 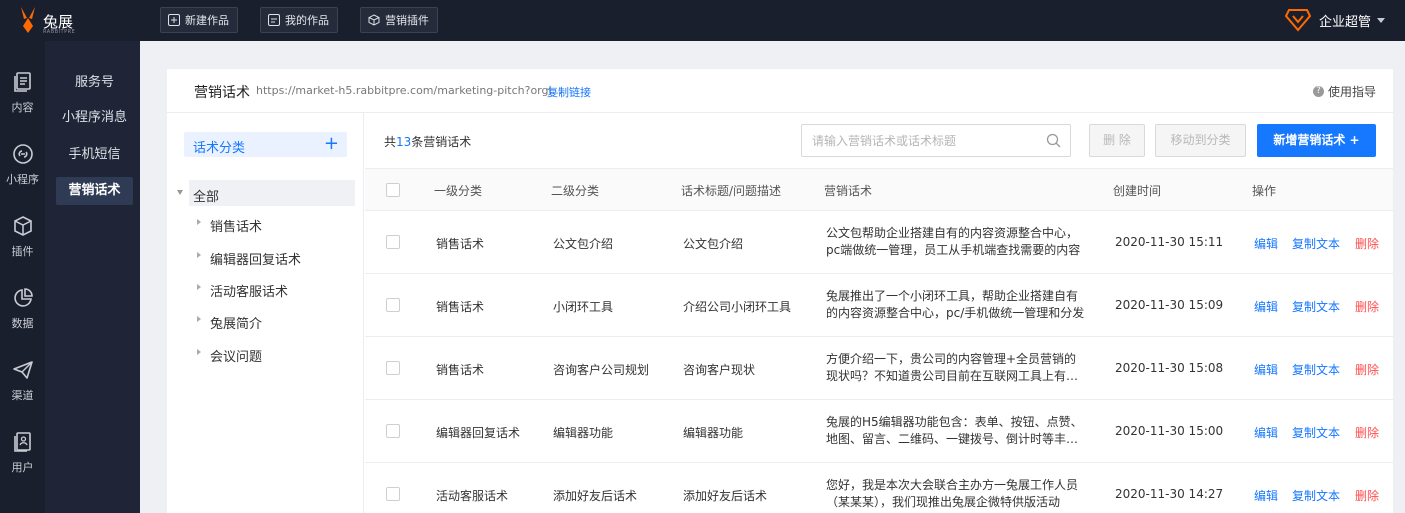 I want to click on tree-node: 销售话术, so click(x=272, y=224).